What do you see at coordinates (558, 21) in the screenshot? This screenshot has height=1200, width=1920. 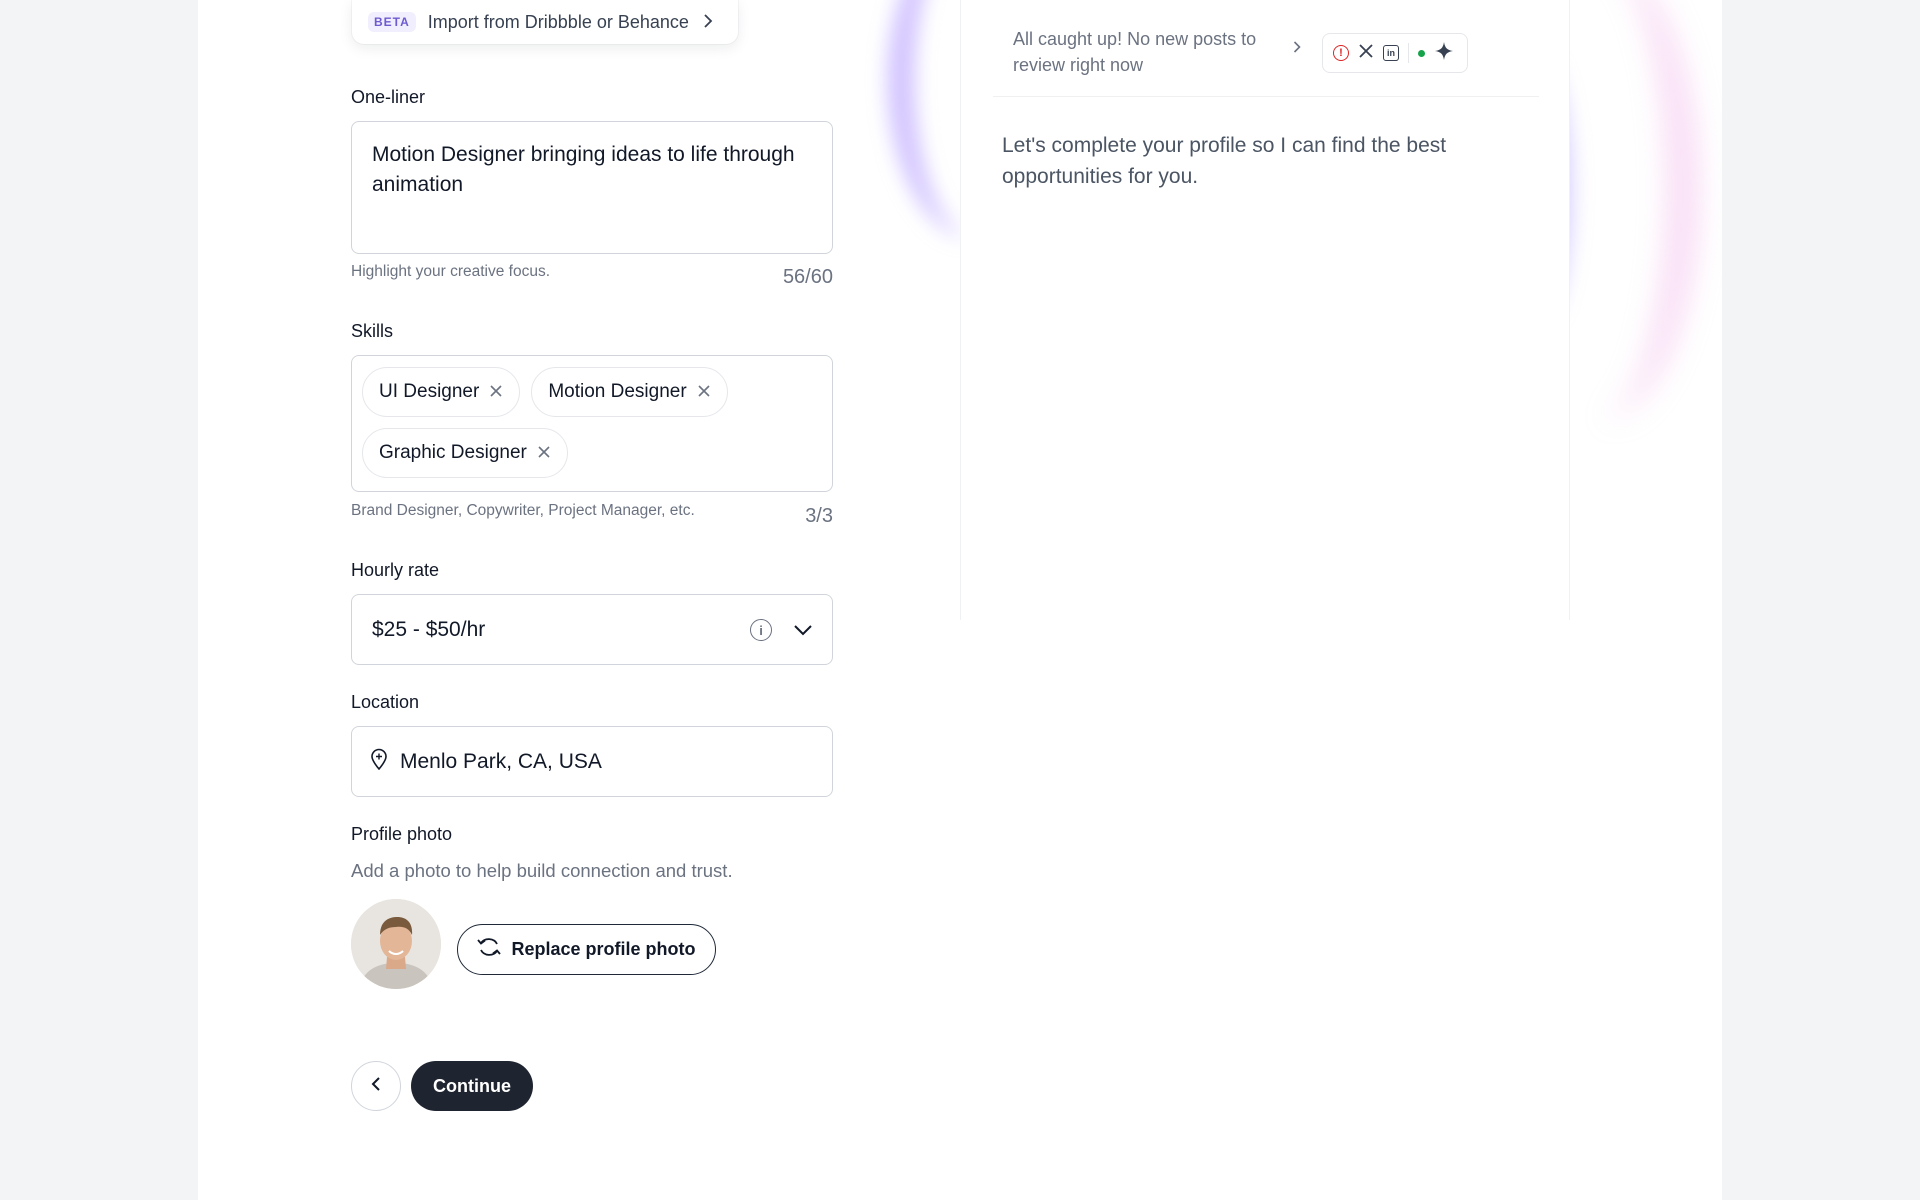 I see `import-label: Import from Dribbble or Behance` at bounding box center [558, 21].